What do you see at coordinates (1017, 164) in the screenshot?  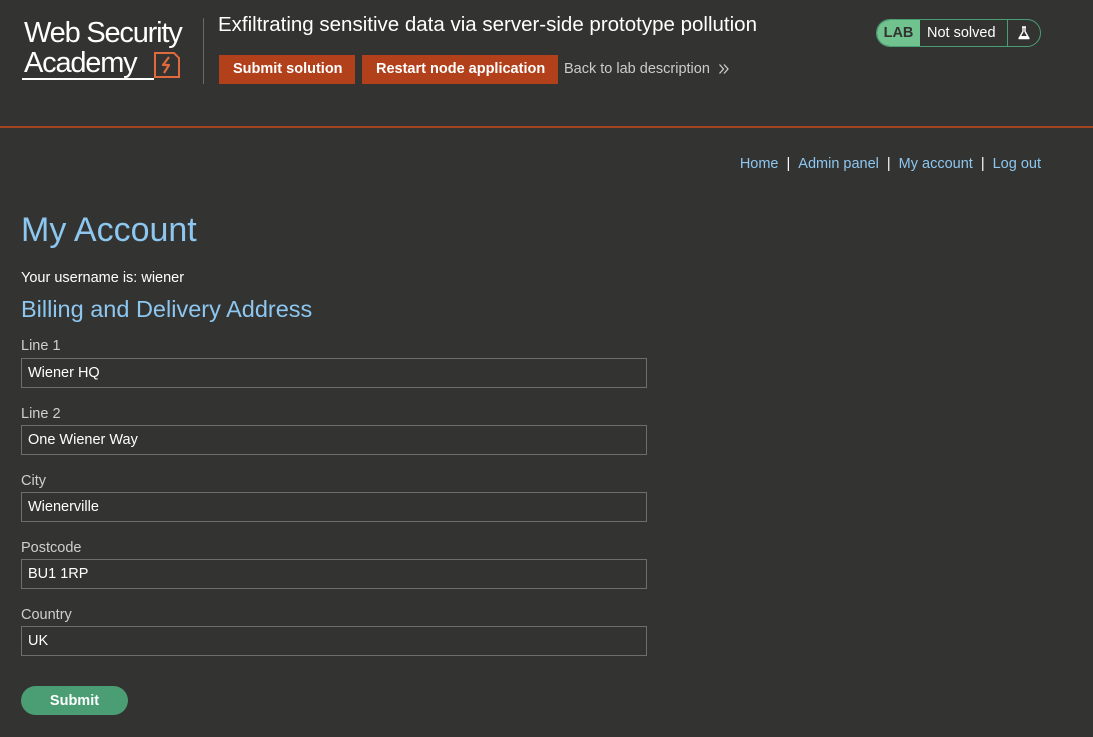 I see `nav-log-out-link: Log out` at bounding box center [1017, 164].